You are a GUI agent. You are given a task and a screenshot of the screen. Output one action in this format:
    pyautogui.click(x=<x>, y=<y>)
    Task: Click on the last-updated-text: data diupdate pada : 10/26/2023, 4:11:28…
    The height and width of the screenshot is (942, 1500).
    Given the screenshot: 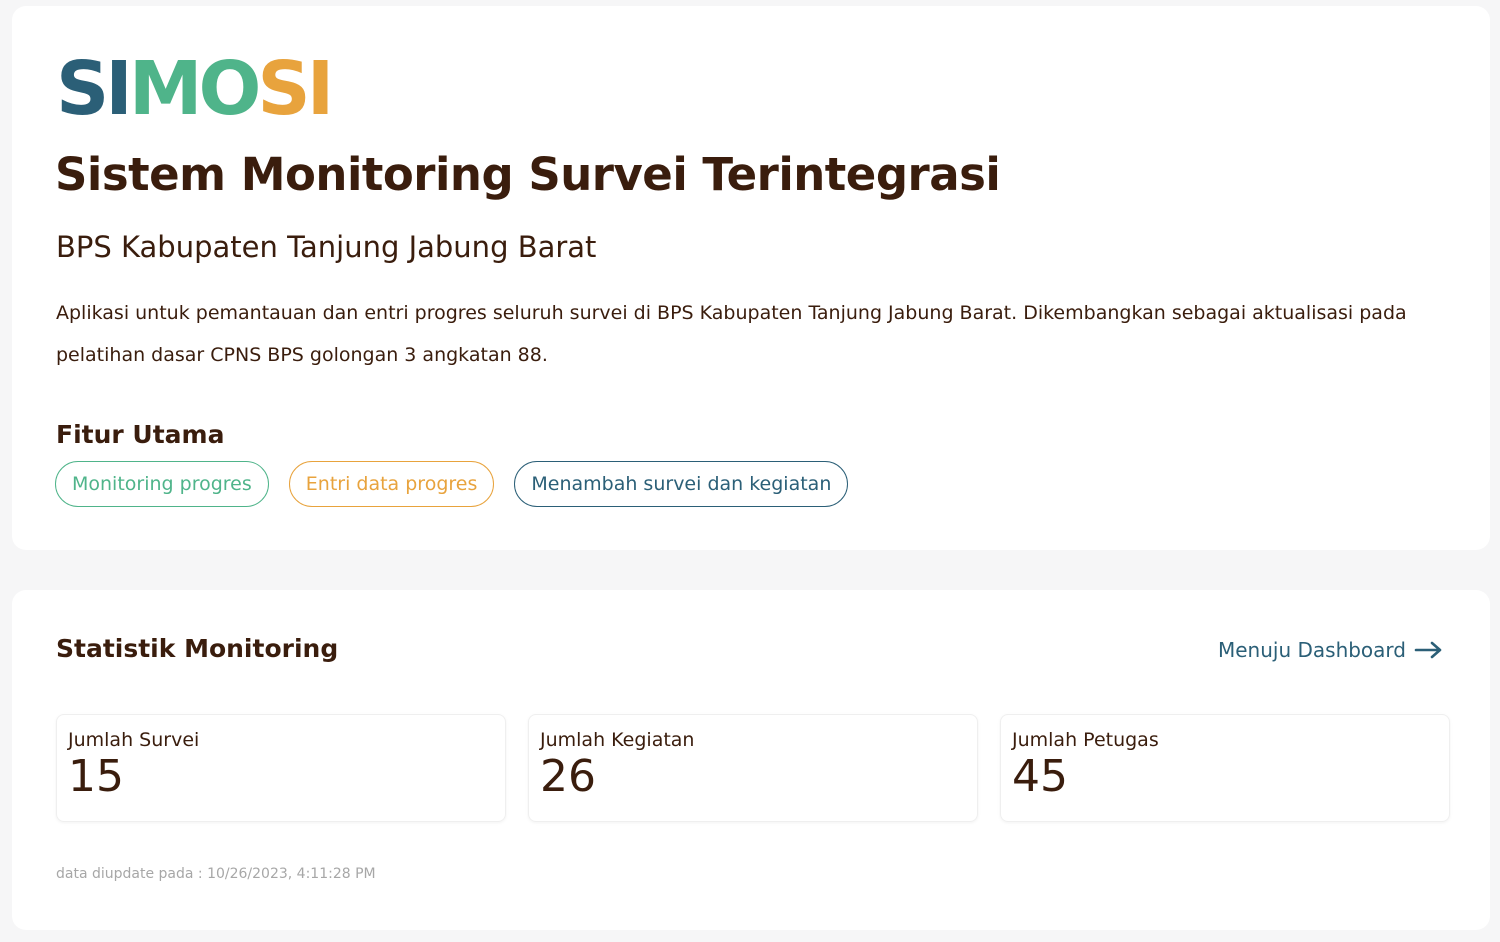 What is the action you would take?
    pyautogui.click(x=216, y=874)
    